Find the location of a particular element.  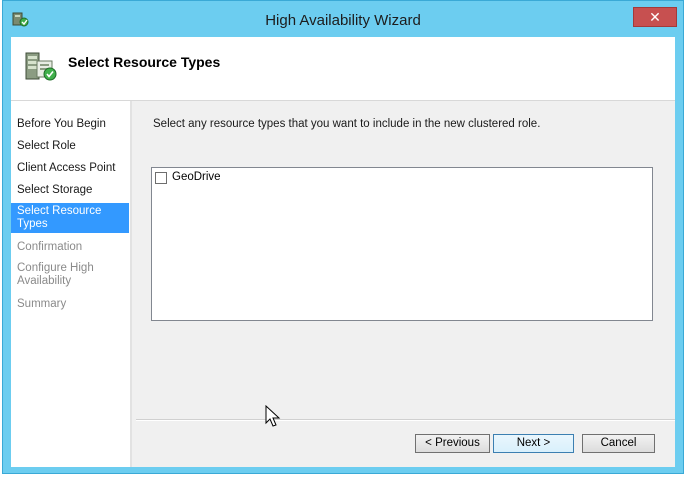

step-summary: Summary is located at coordinates (42, 304).